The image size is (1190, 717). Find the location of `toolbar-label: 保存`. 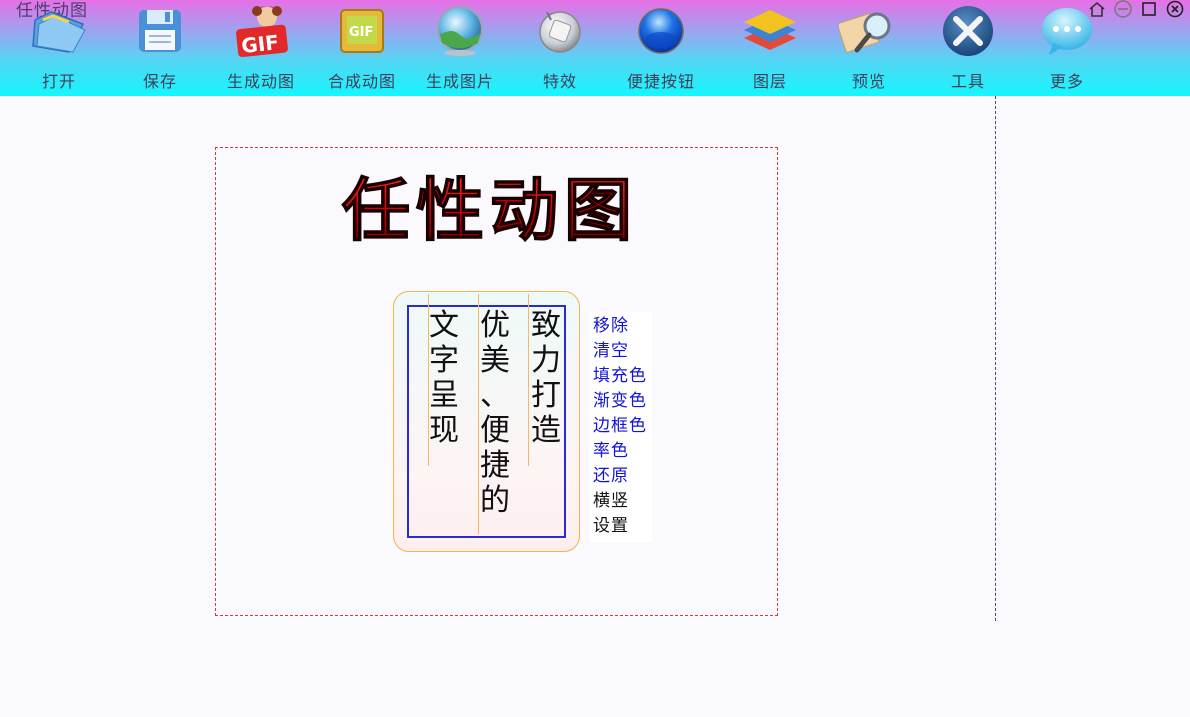

toolbar-label: 保存 is located at coordinates (159, 81).